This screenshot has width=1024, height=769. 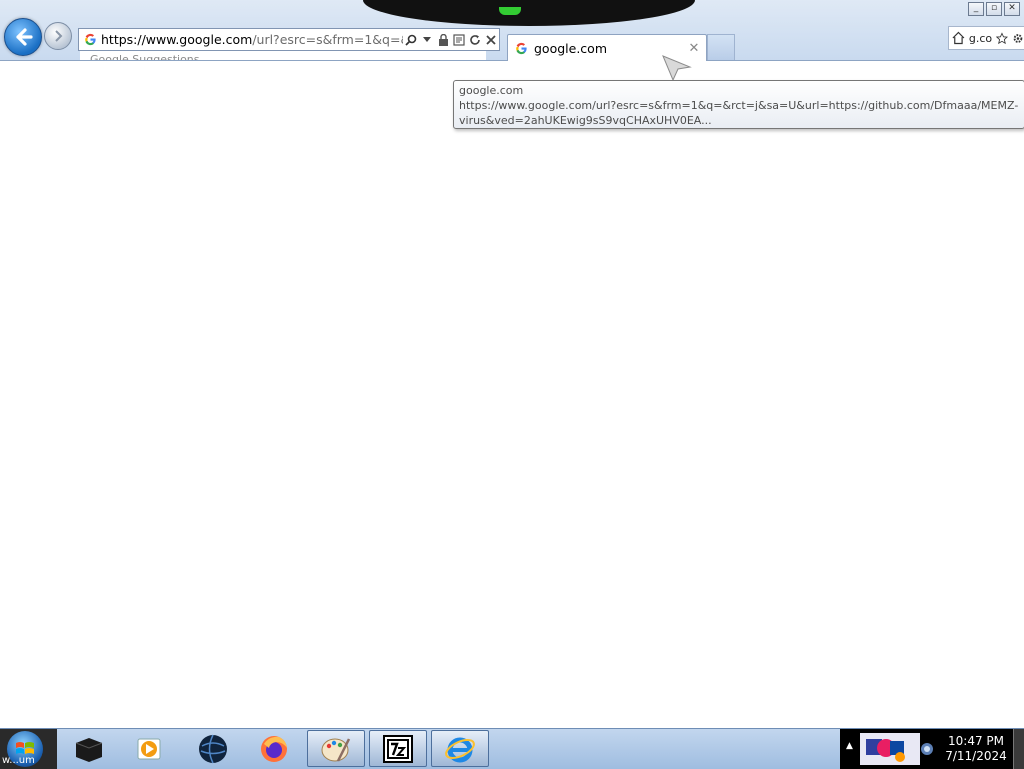 What do you see at coordinates (570, 48) in the screenshot?
I see `tab-title: google.com` at bounding box center [570, 48].